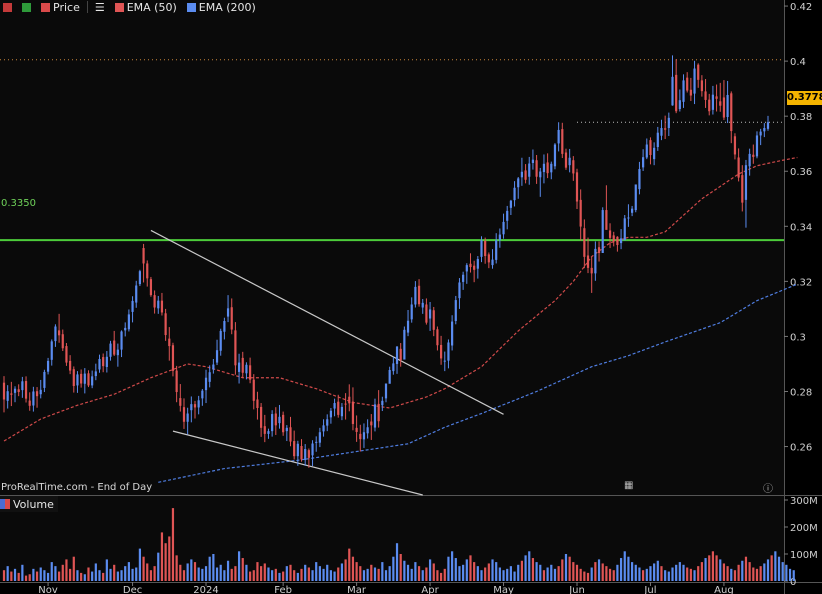  I want to click on ema50-toggle: EMA (50), so click(146, 7).